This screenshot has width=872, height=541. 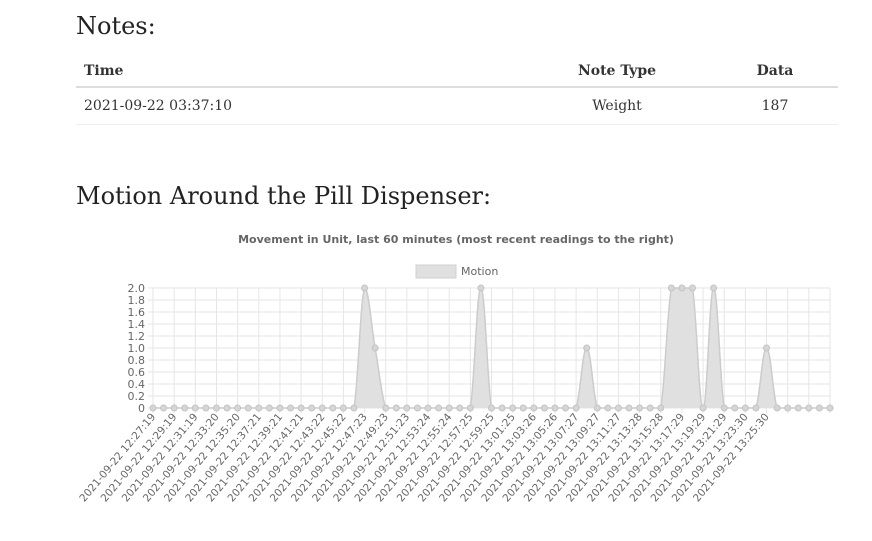 I want to click on y-axis-ticks: 00.20.40.60.81.01.21.41.61.82.0, so click(x=137, y=348).